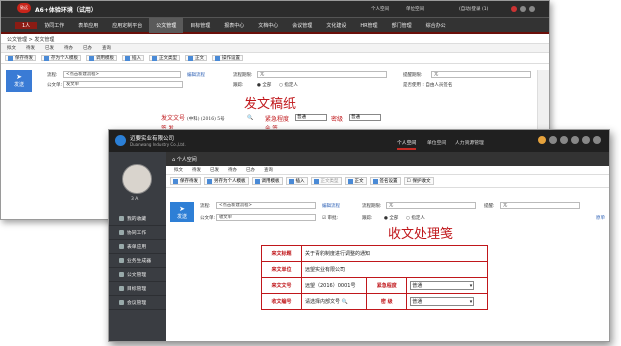  What do you see at coordinates (436, 142) in the screenshot?
I see `unit-space-tab: 单位空间` at bounding box center [436, 142].